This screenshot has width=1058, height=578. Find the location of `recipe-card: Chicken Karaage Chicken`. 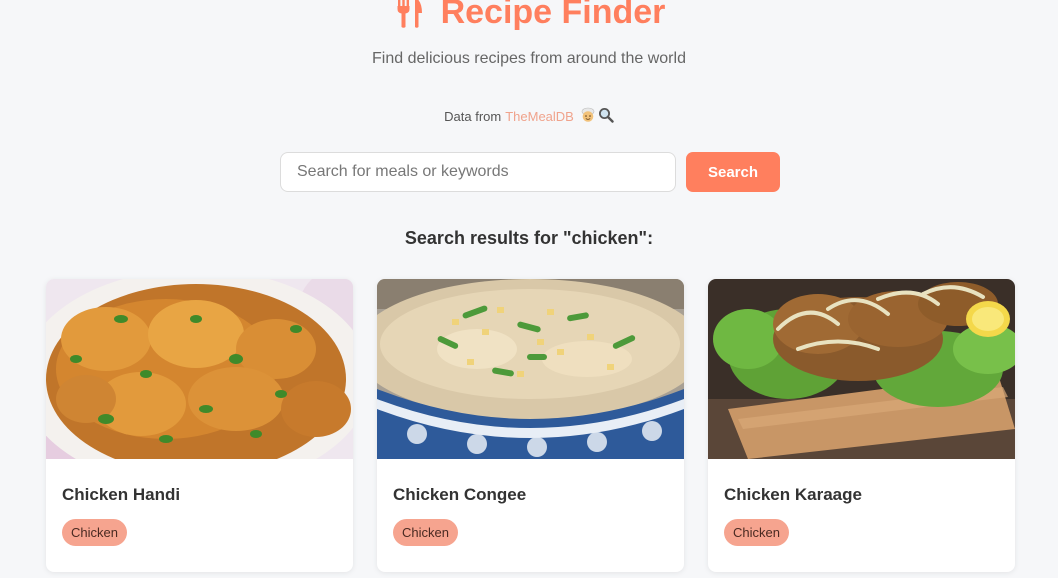

recipe-card: Chicken Karaage Chicken is located at coordinates (861, 425).